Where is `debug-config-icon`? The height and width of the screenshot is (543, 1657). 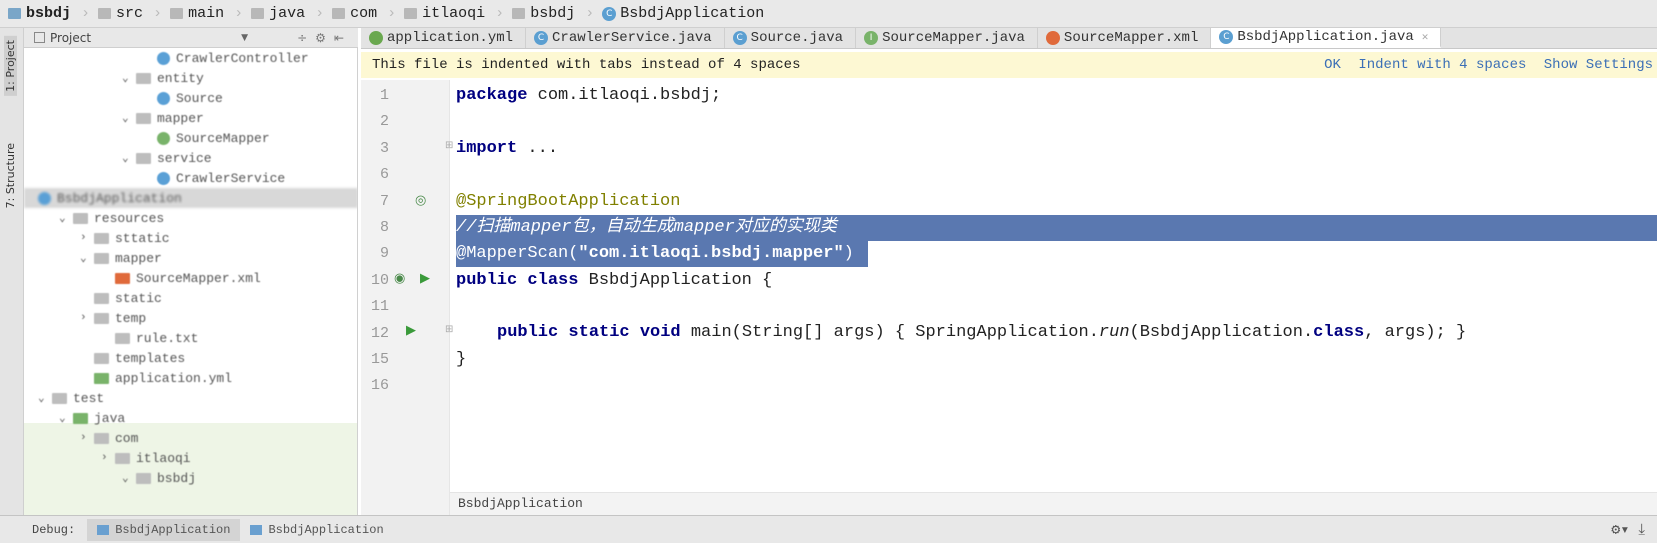 debug-config-icon is located at coordinates (103, 529).